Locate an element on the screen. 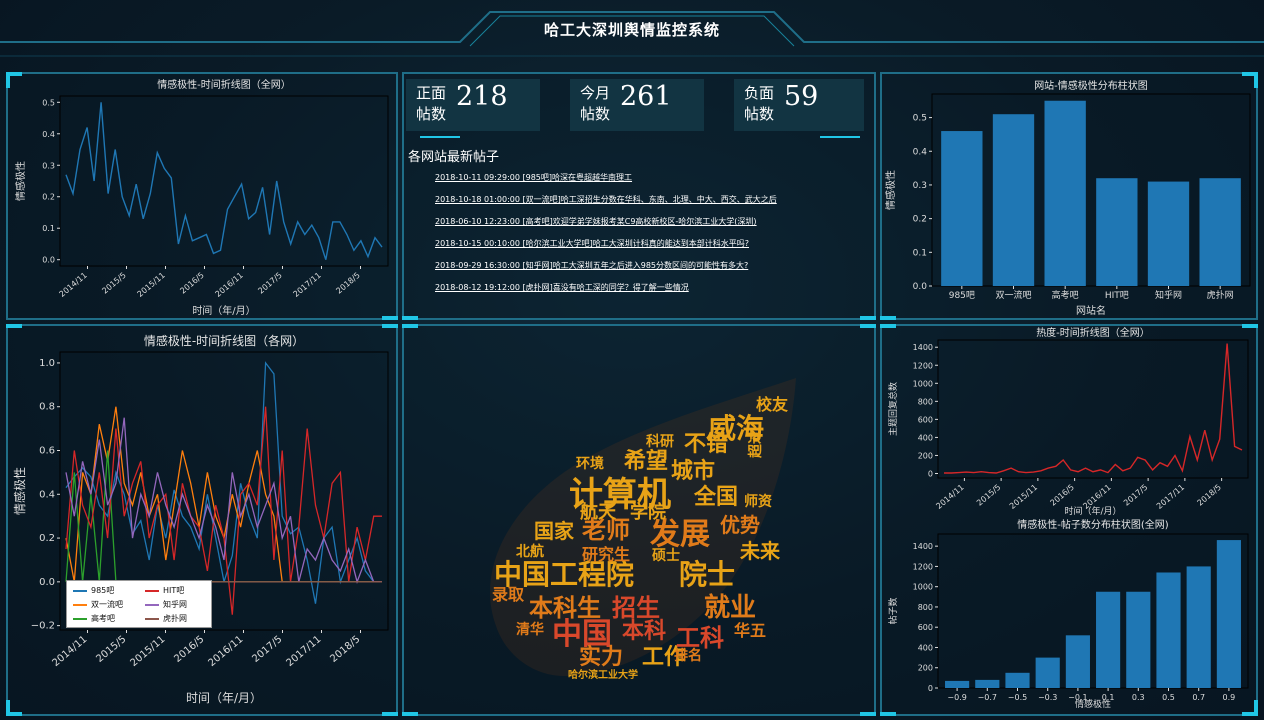 The width and height of the screenshot is (1264, 720). wordcloud-word: 研究生 is located at coordinates (606, 554).